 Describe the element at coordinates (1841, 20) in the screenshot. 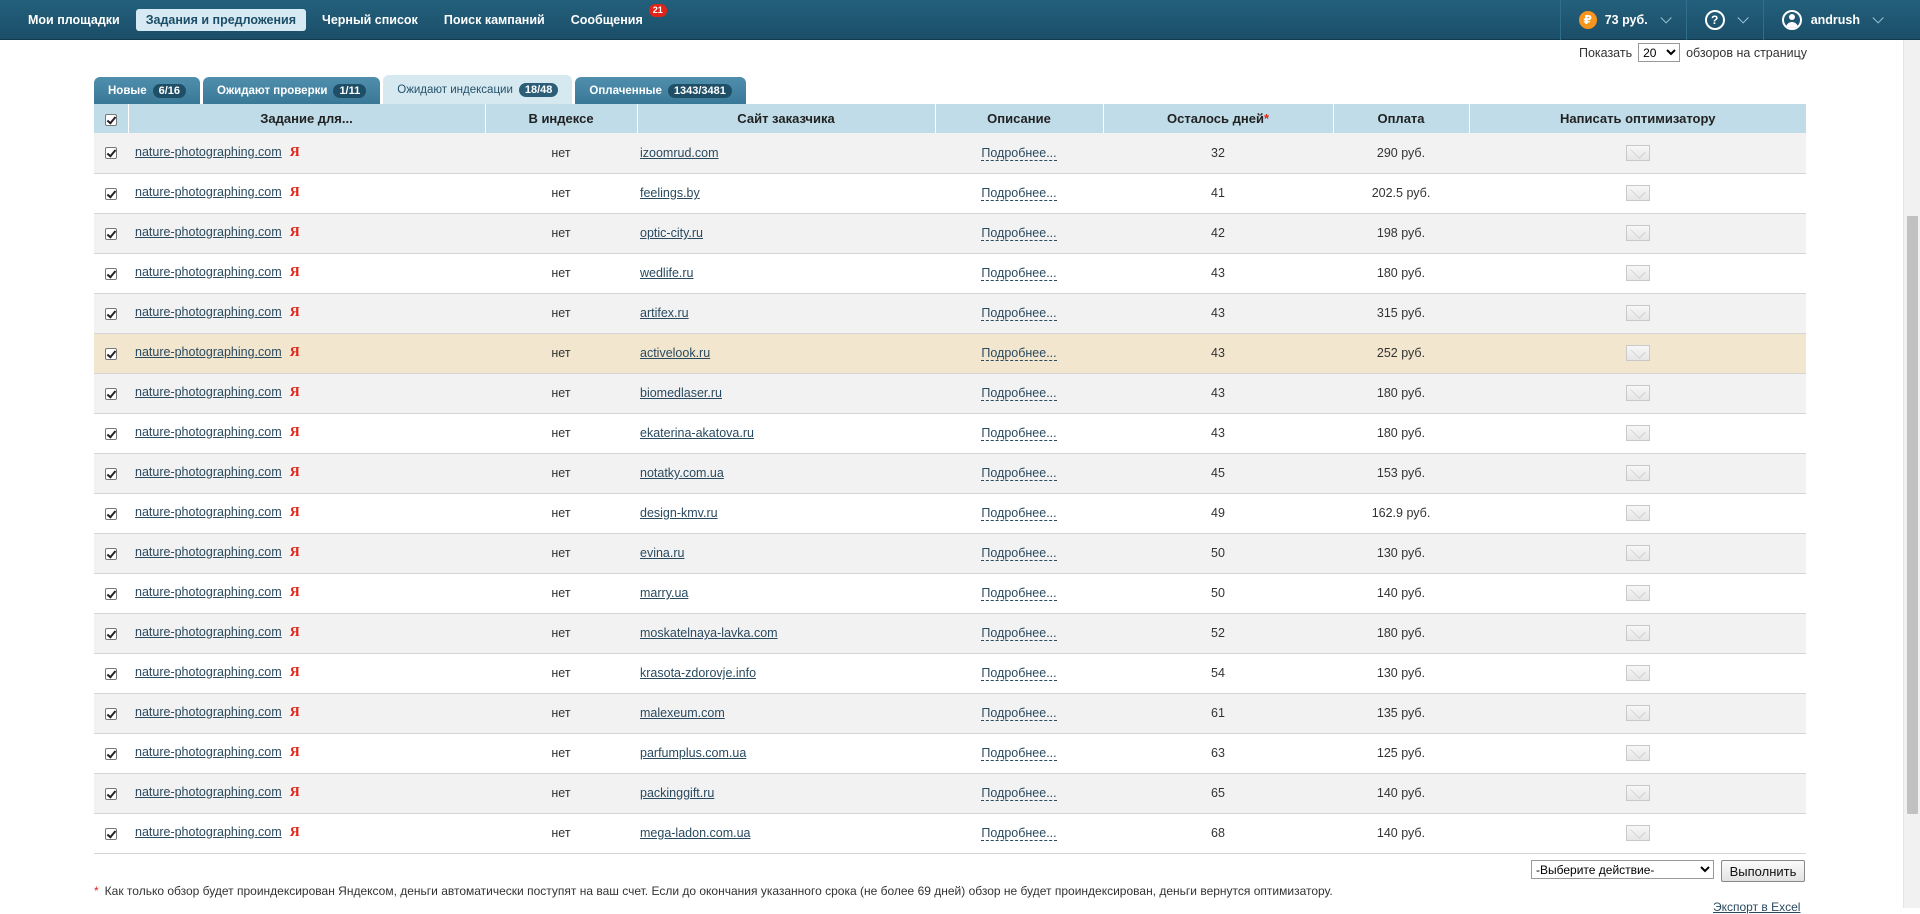

I see `user-menu: andrush` at that location.